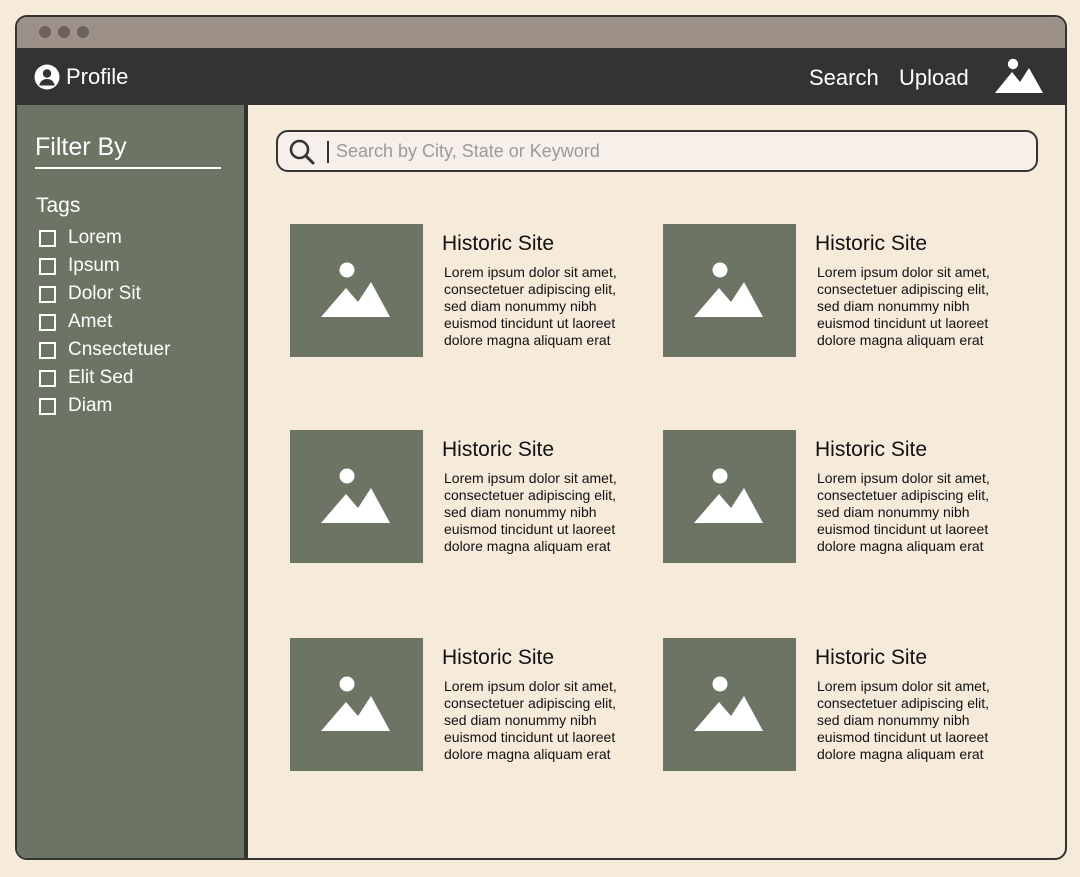  I want to click on tag-label: Amet, so click(90, 321).